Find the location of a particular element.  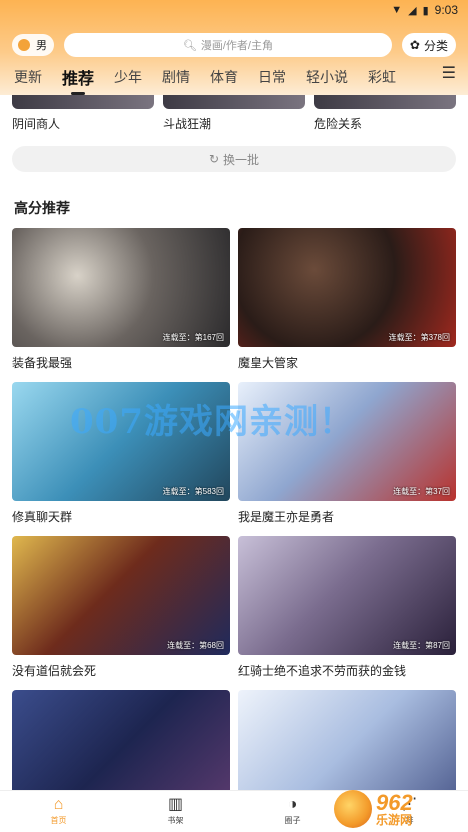

logo-text: 962 乐游网 is located at coordinates (394, 808).